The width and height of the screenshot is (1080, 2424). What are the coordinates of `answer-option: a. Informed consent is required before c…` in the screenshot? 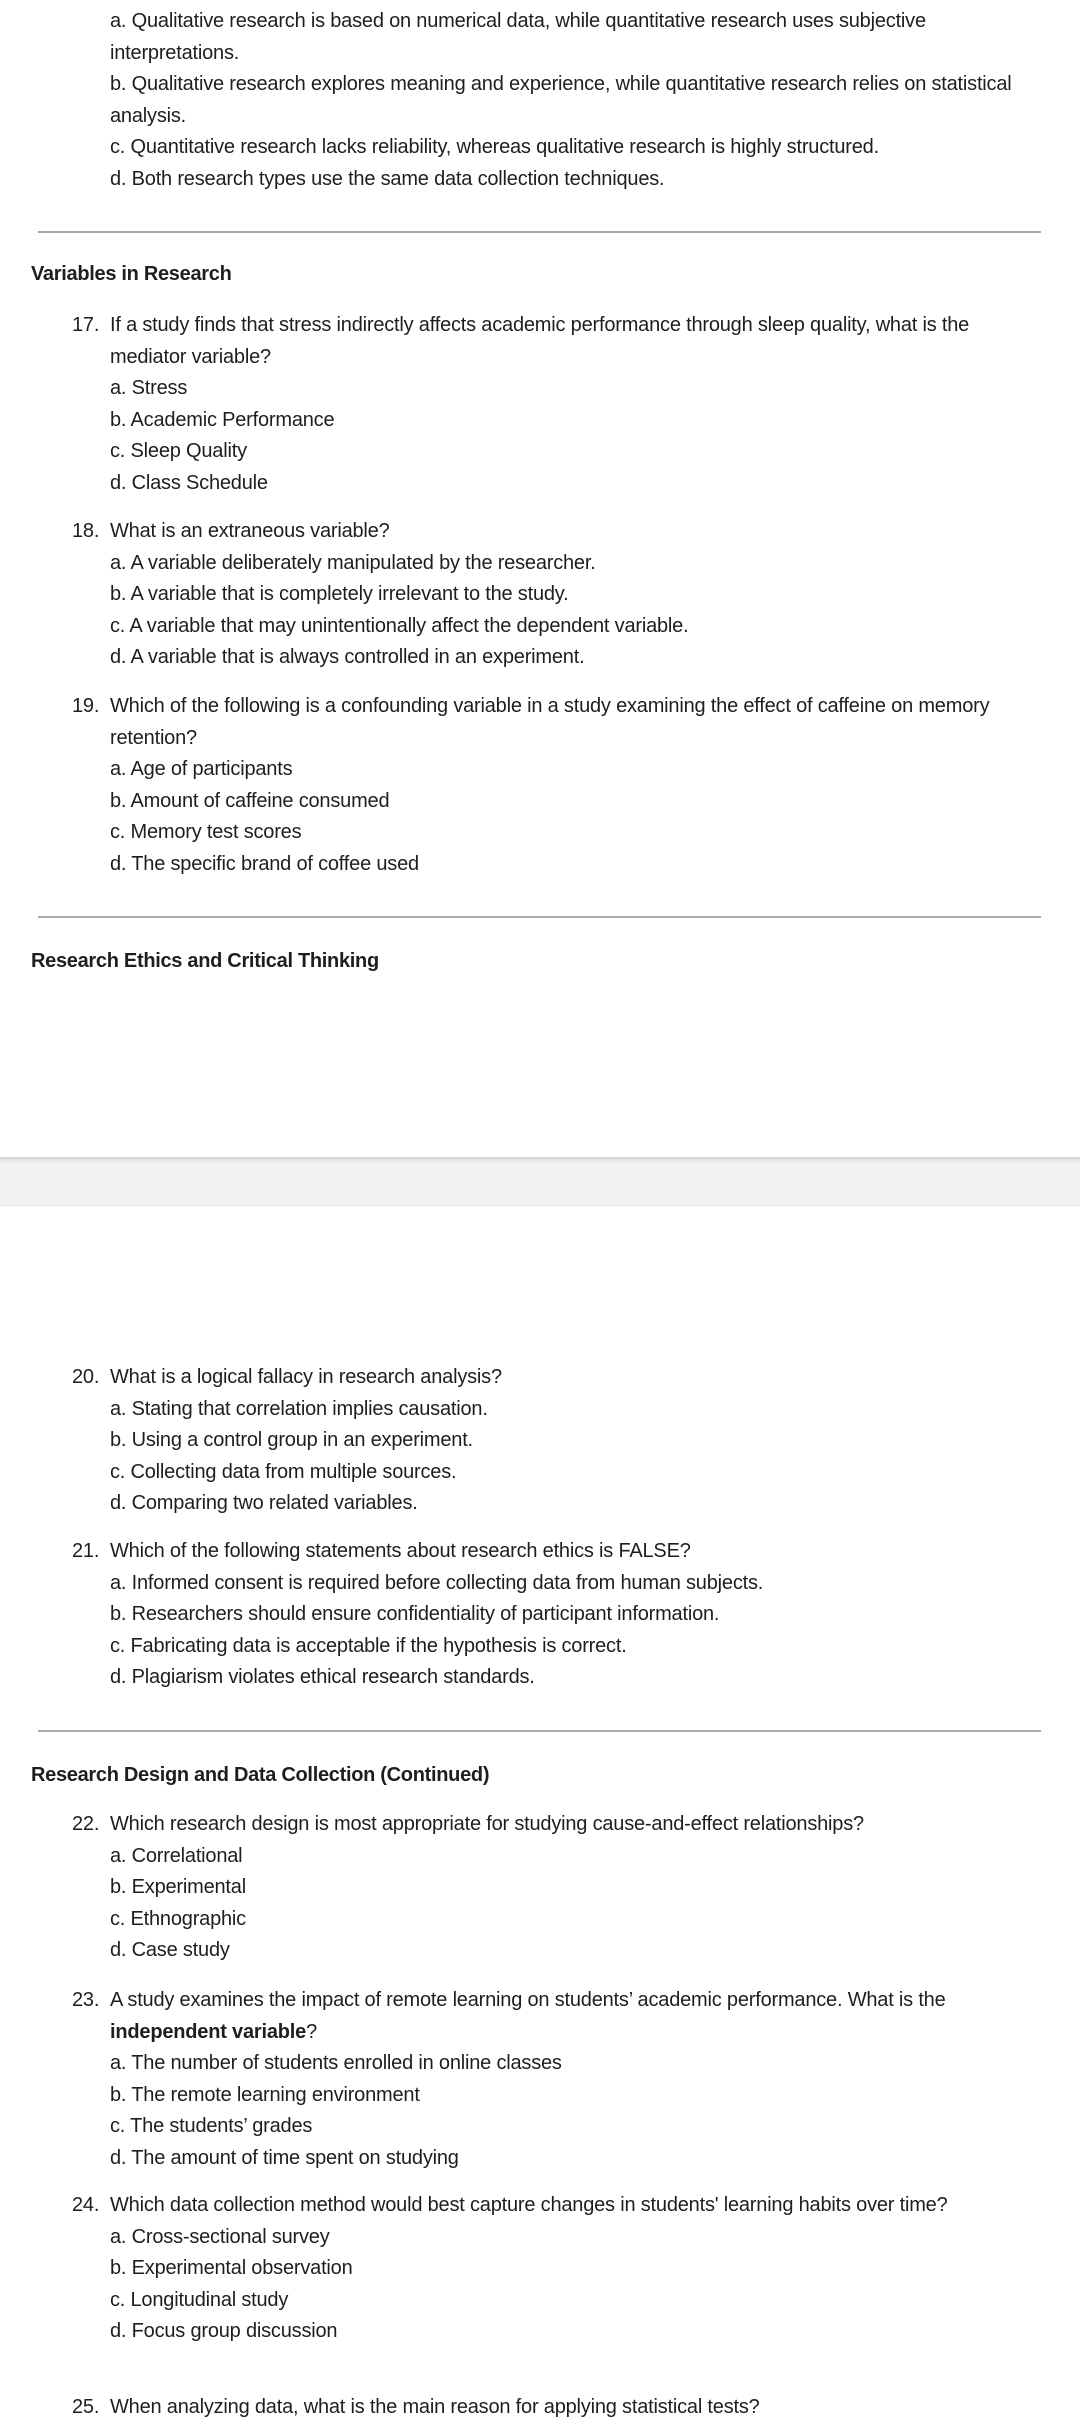 It's located at (437, 1582).